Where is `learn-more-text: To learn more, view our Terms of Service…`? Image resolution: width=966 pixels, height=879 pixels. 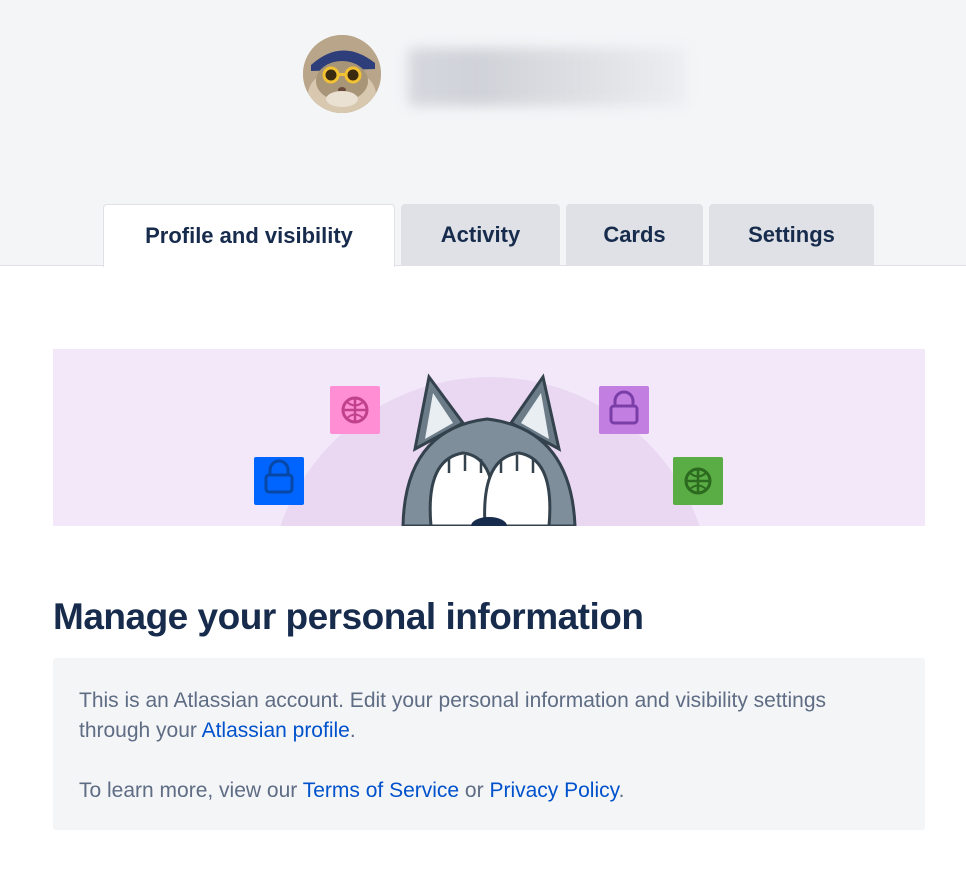
learn-more-text: To learn more, view our Terms of Service… is located at coordinates (352, 790).